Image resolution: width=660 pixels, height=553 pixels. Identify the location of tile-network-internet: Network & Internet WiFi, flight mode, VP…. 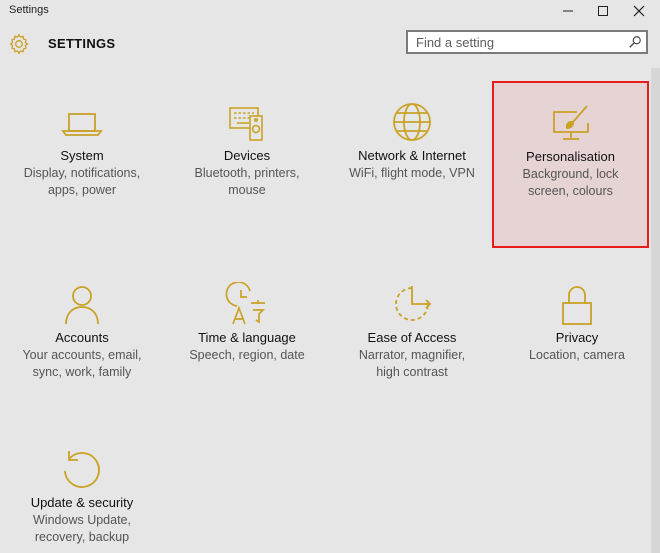
(412, 180).